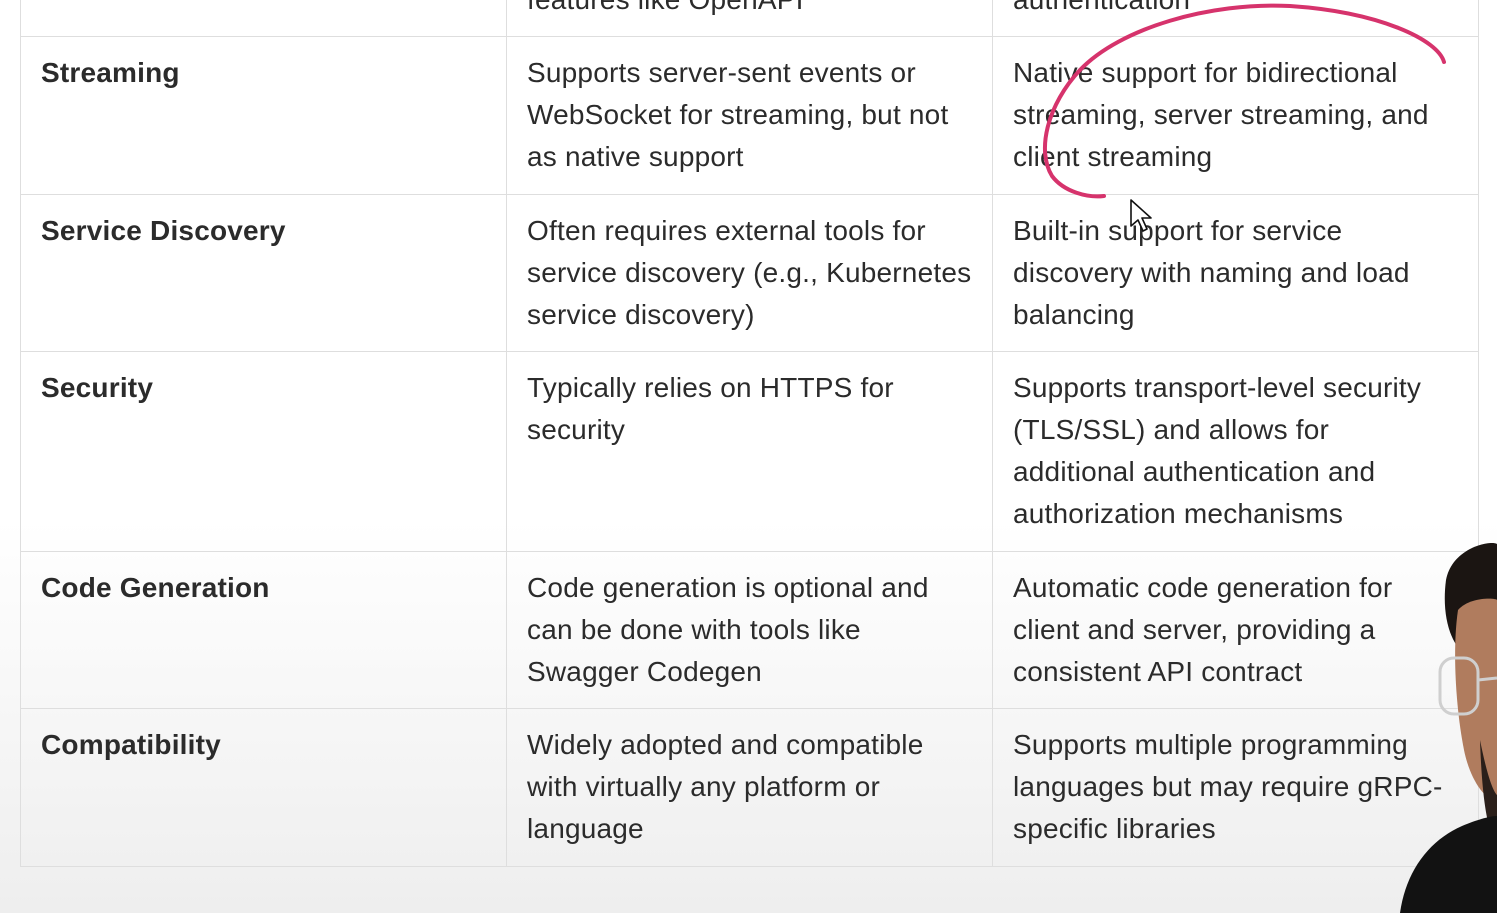 The height and width of the screenshot is (913, 1497). What do you see at coordinates (263, 451) in the screenshot?
I see `feature-label-security: Security` at bounding box center [263, 451].